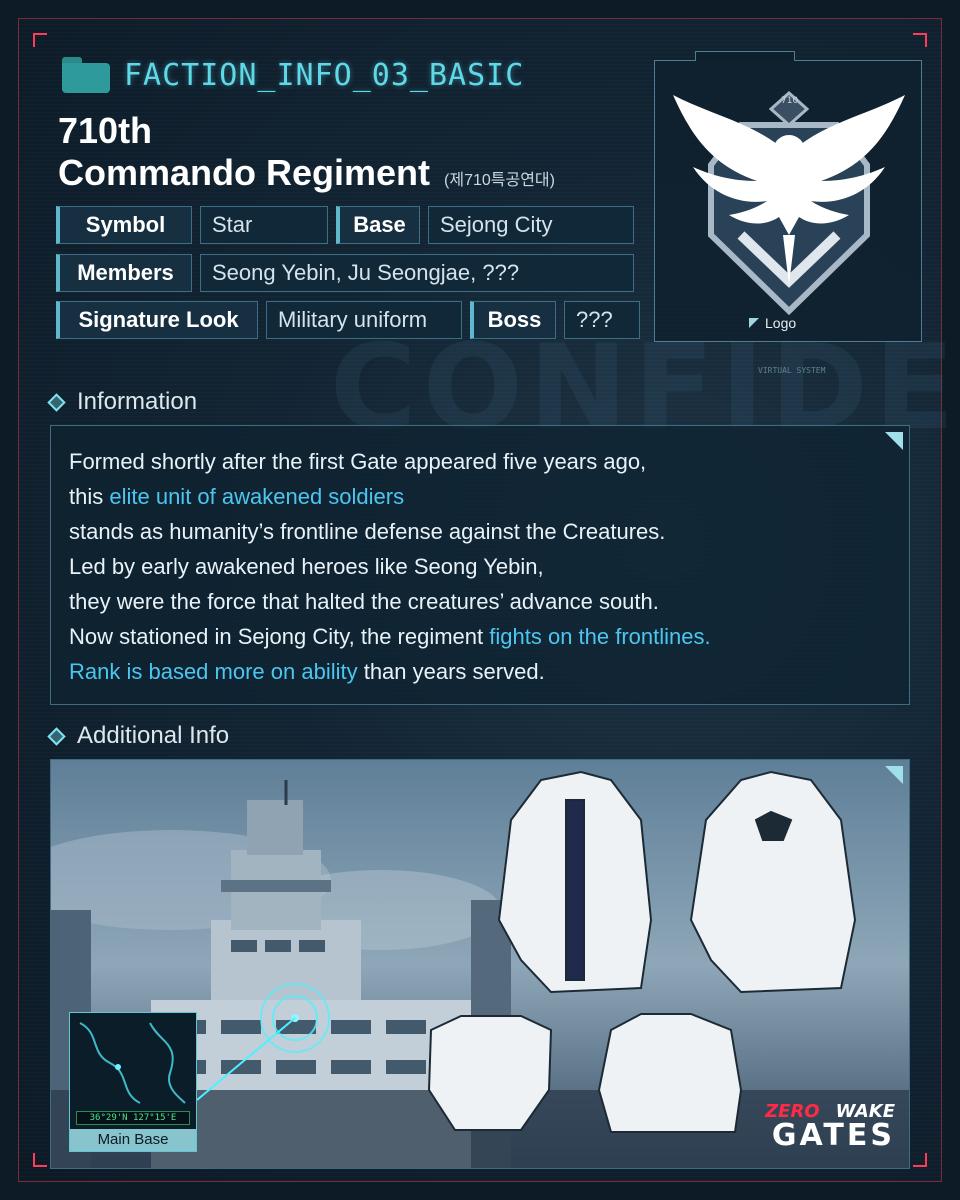 Image resolution: width=960 pixels, height=1200 pixels. I want to click on logo-panel: 710 Logo, so click(788, 196).